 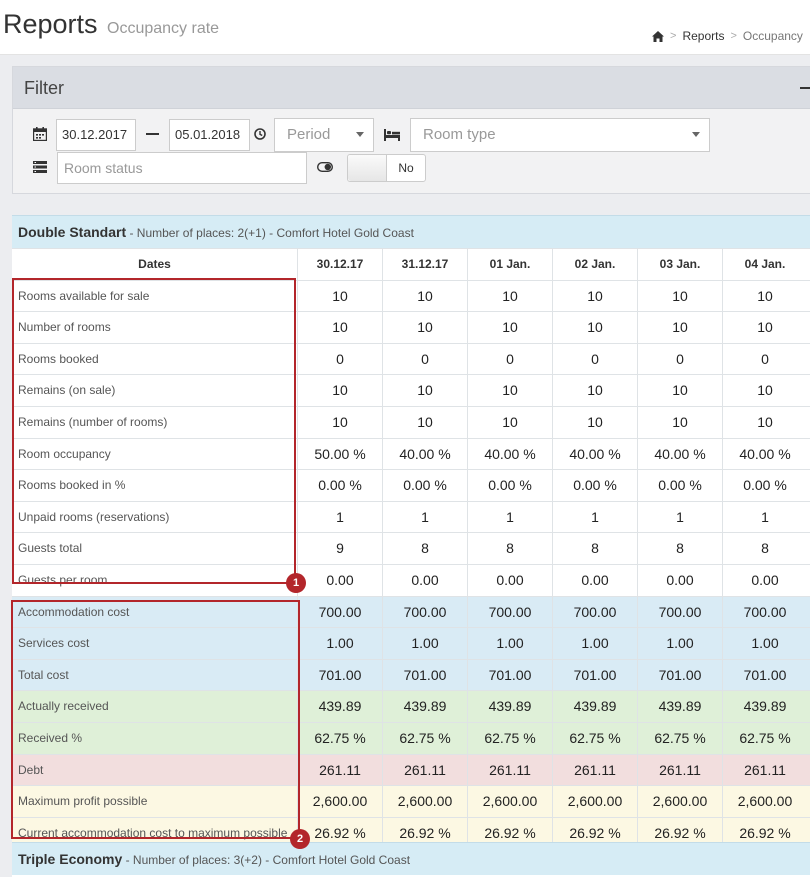 I want to click on annotation-badge-2: 2, so click(x=300, y=839).